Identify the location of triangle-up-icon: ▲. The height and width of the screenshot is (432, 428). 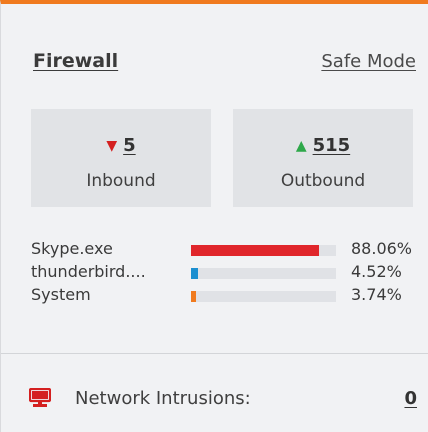
(301, 146).